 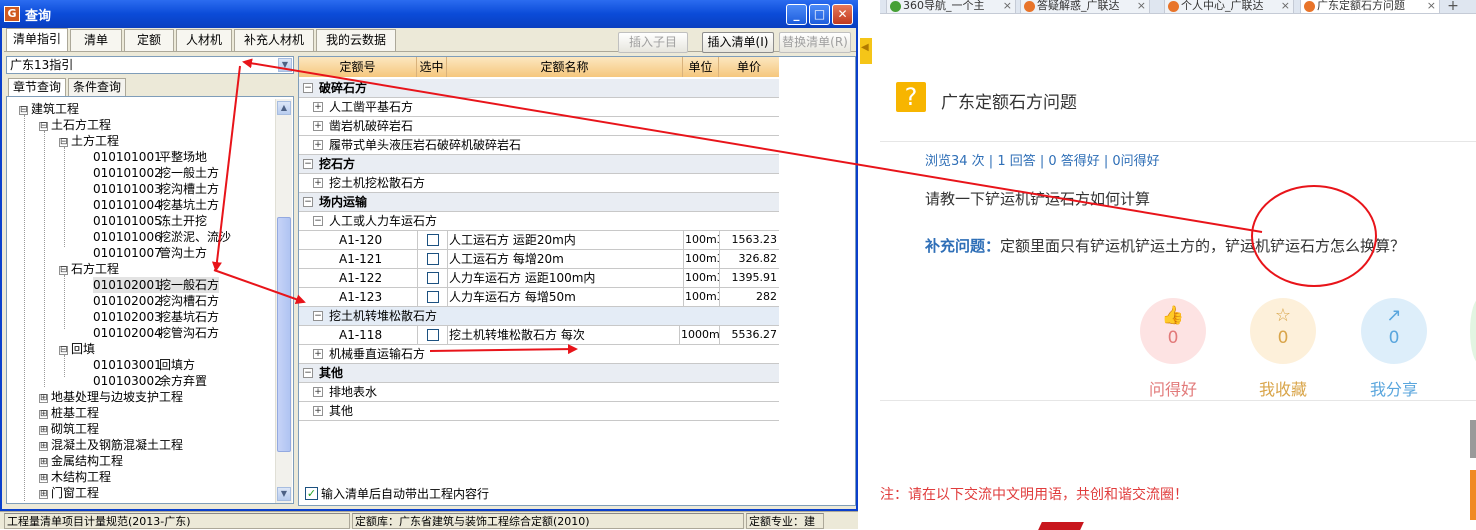 What do you see at coordinates (796, 14) in the screenshot?
I see `minimize-button: _` at bounding box center [796, 14].